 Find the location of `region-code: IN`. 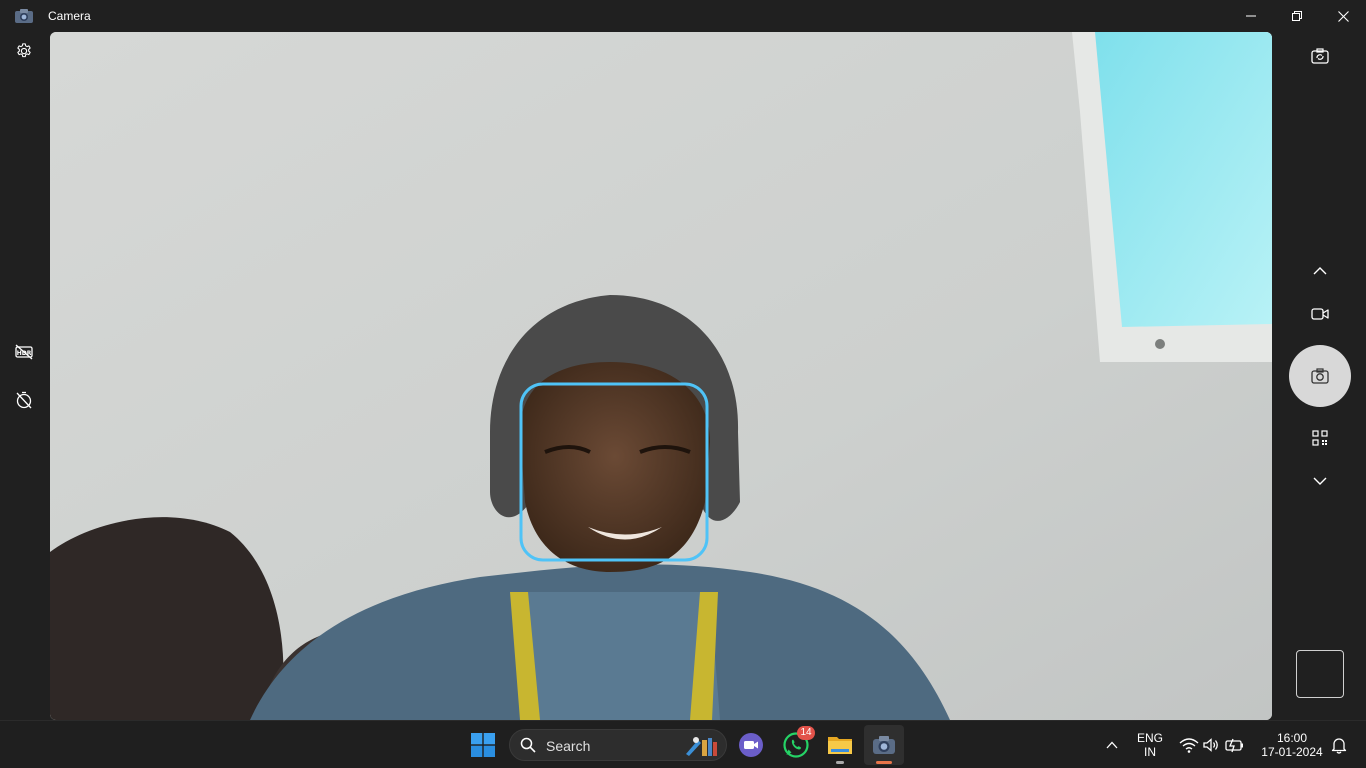

region-code: IN is located at coordinates (1150, 752).